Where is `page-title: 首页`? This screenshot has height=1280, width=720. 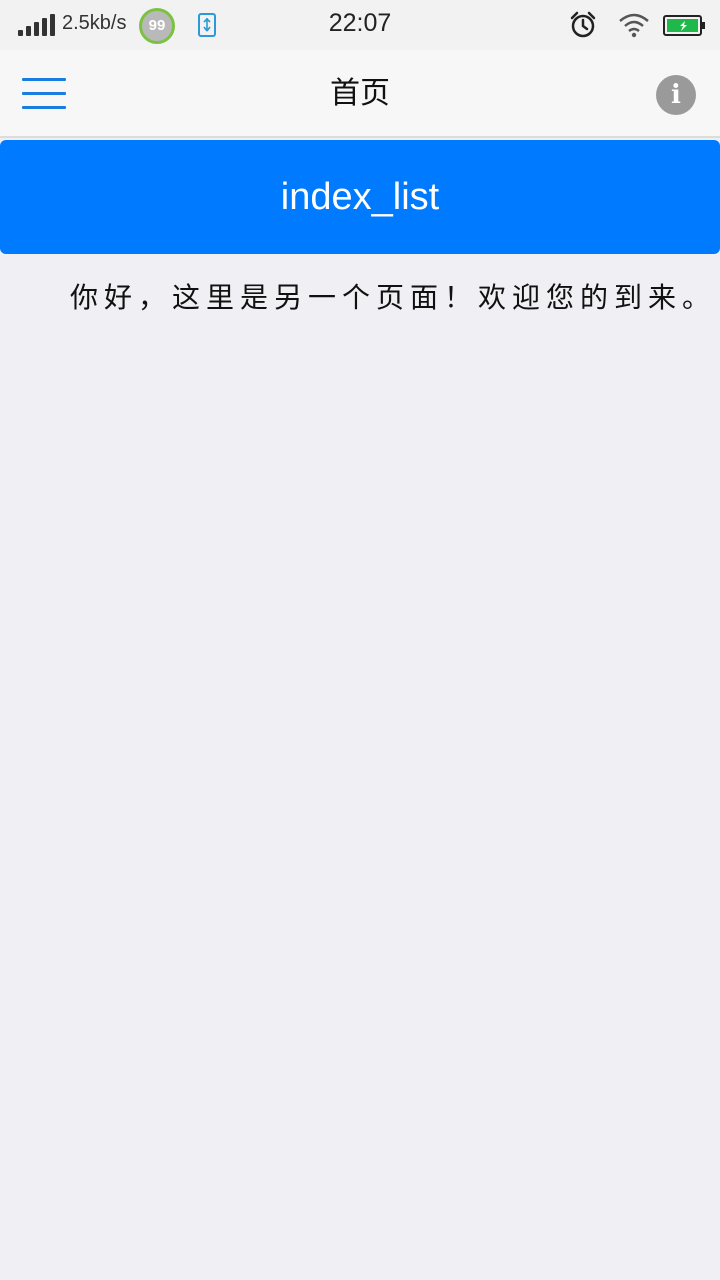 page-title: 首页 is located at coordinates (360, 93).